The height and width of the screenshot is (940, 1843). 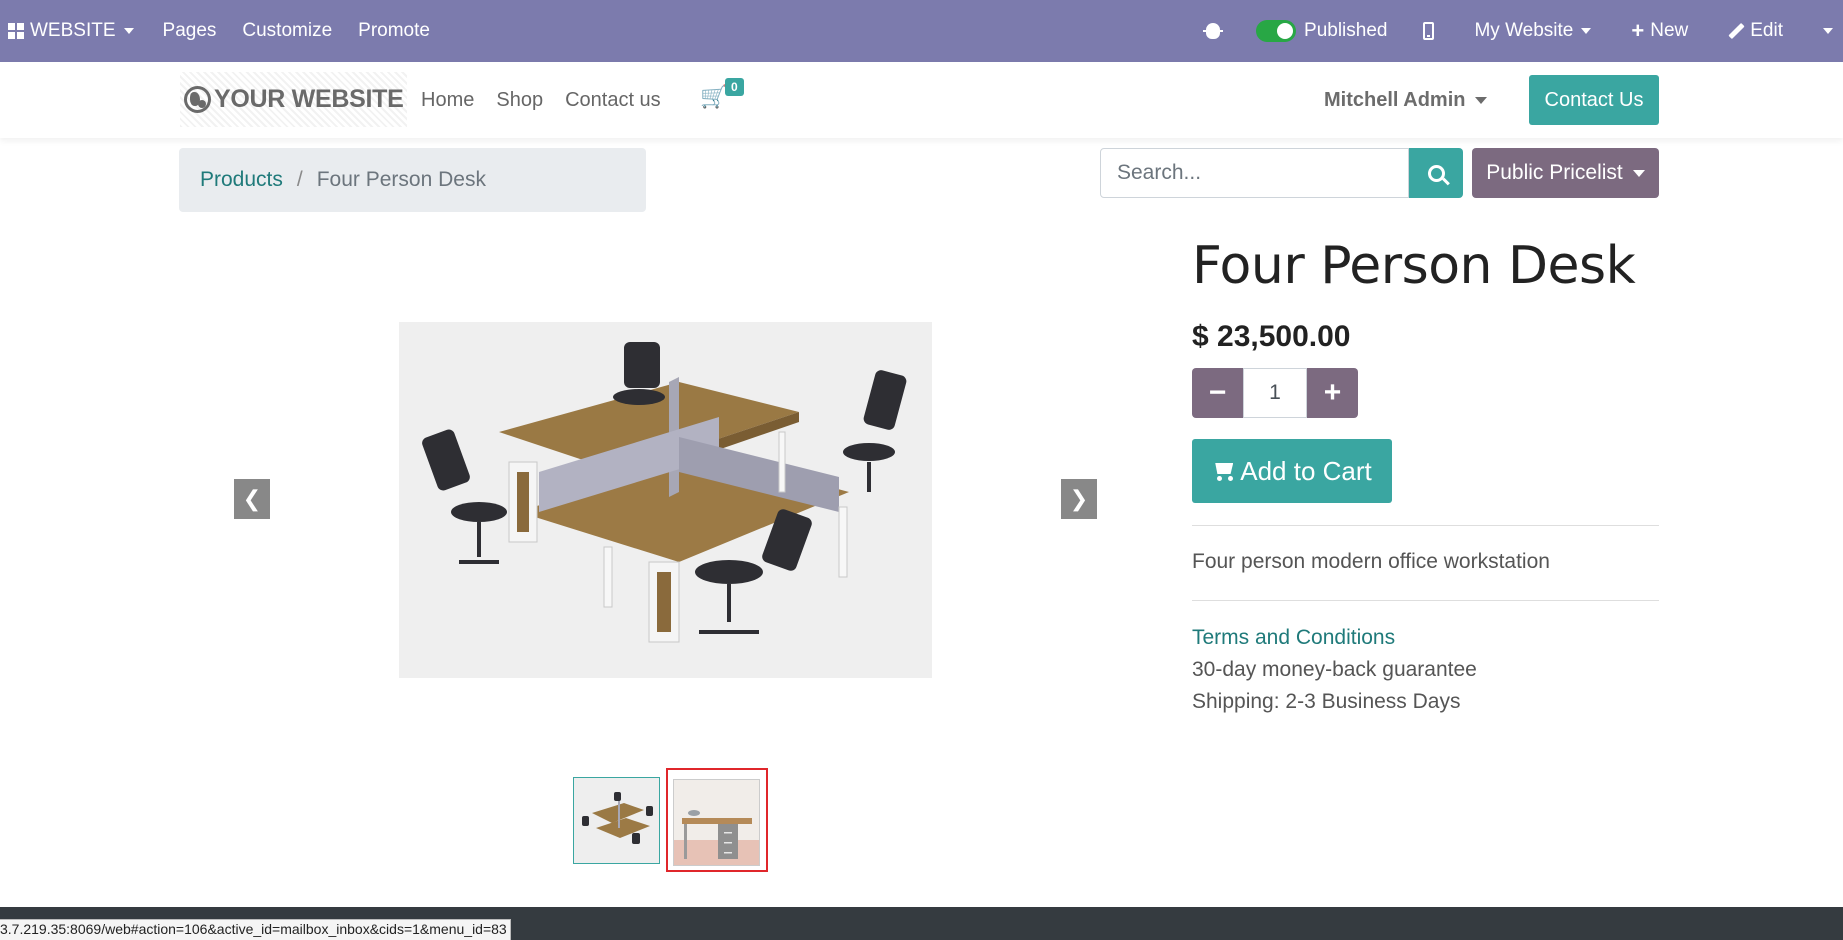 I want to click on desk-illustration, so click(x=665, y=500).